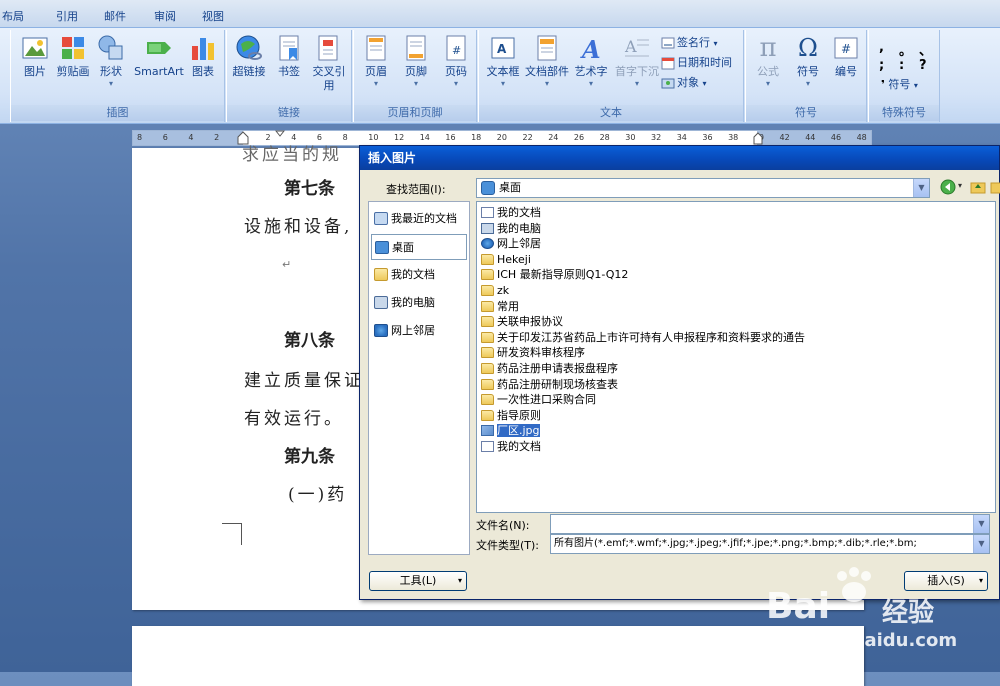 Image resolution: width=1000 pixels, height=686 pixels. I want to click on new-folder-icon, so click(995, 187).